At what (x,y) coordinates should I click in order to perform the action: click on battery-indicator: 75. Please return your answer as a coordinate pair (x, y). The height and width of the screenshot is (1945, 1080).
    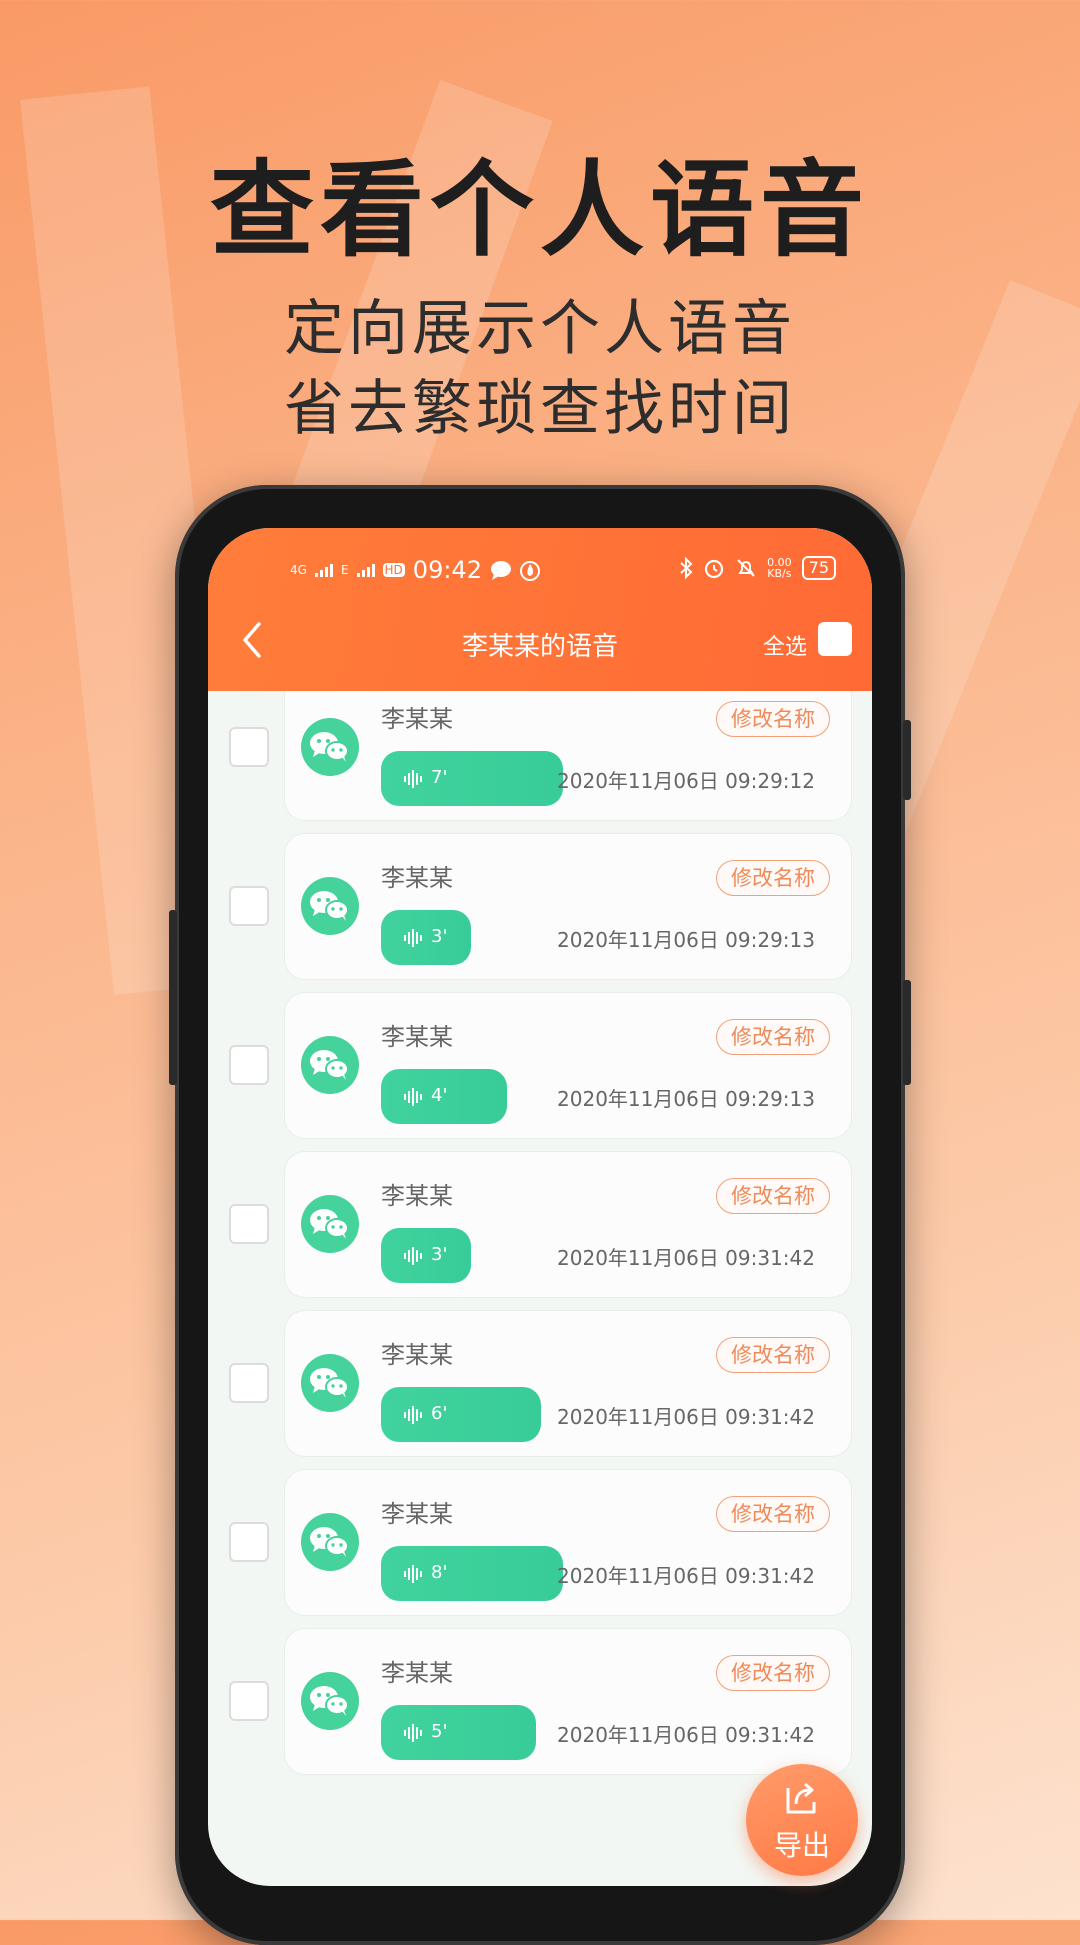
    Looking at the image, I should click on (818, 568).